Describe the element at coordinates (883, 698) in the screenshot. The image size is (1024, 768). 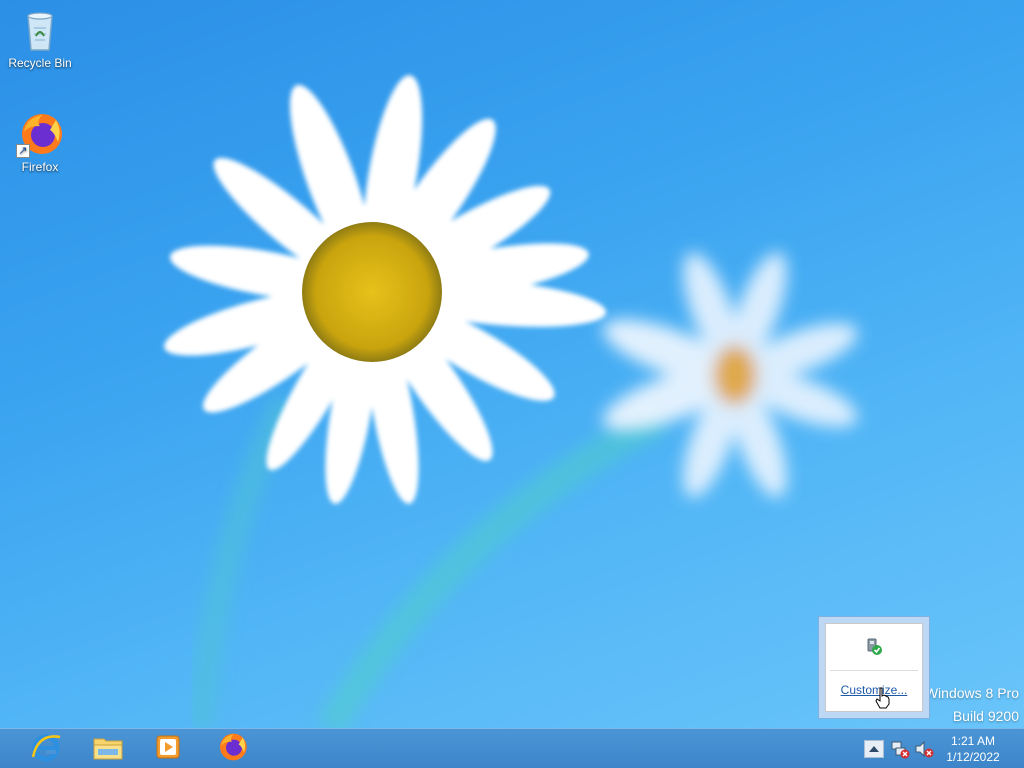
I see `hand-cursor-icon` at that location.